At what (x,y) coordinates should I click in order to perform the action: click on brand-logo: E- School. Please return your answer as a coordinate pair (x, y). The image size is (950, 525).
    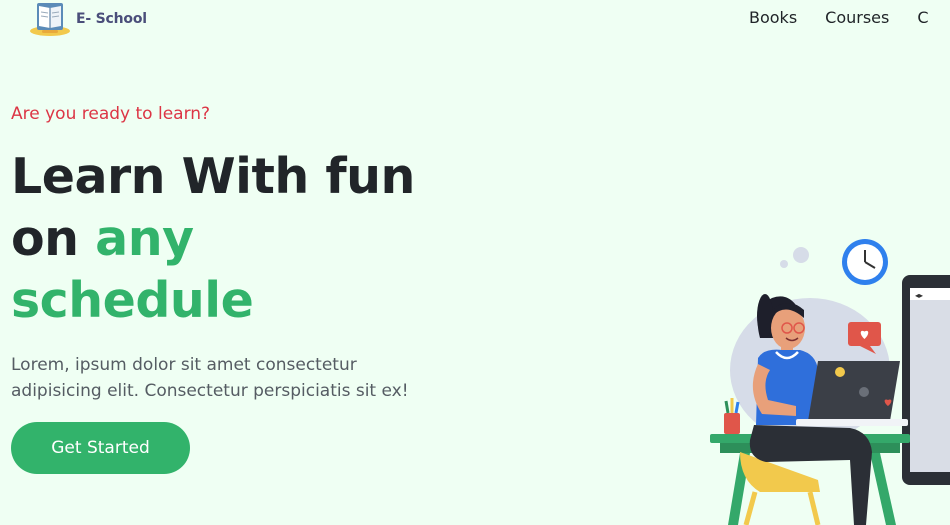
    Looking at the image, I should click on (87, 19).